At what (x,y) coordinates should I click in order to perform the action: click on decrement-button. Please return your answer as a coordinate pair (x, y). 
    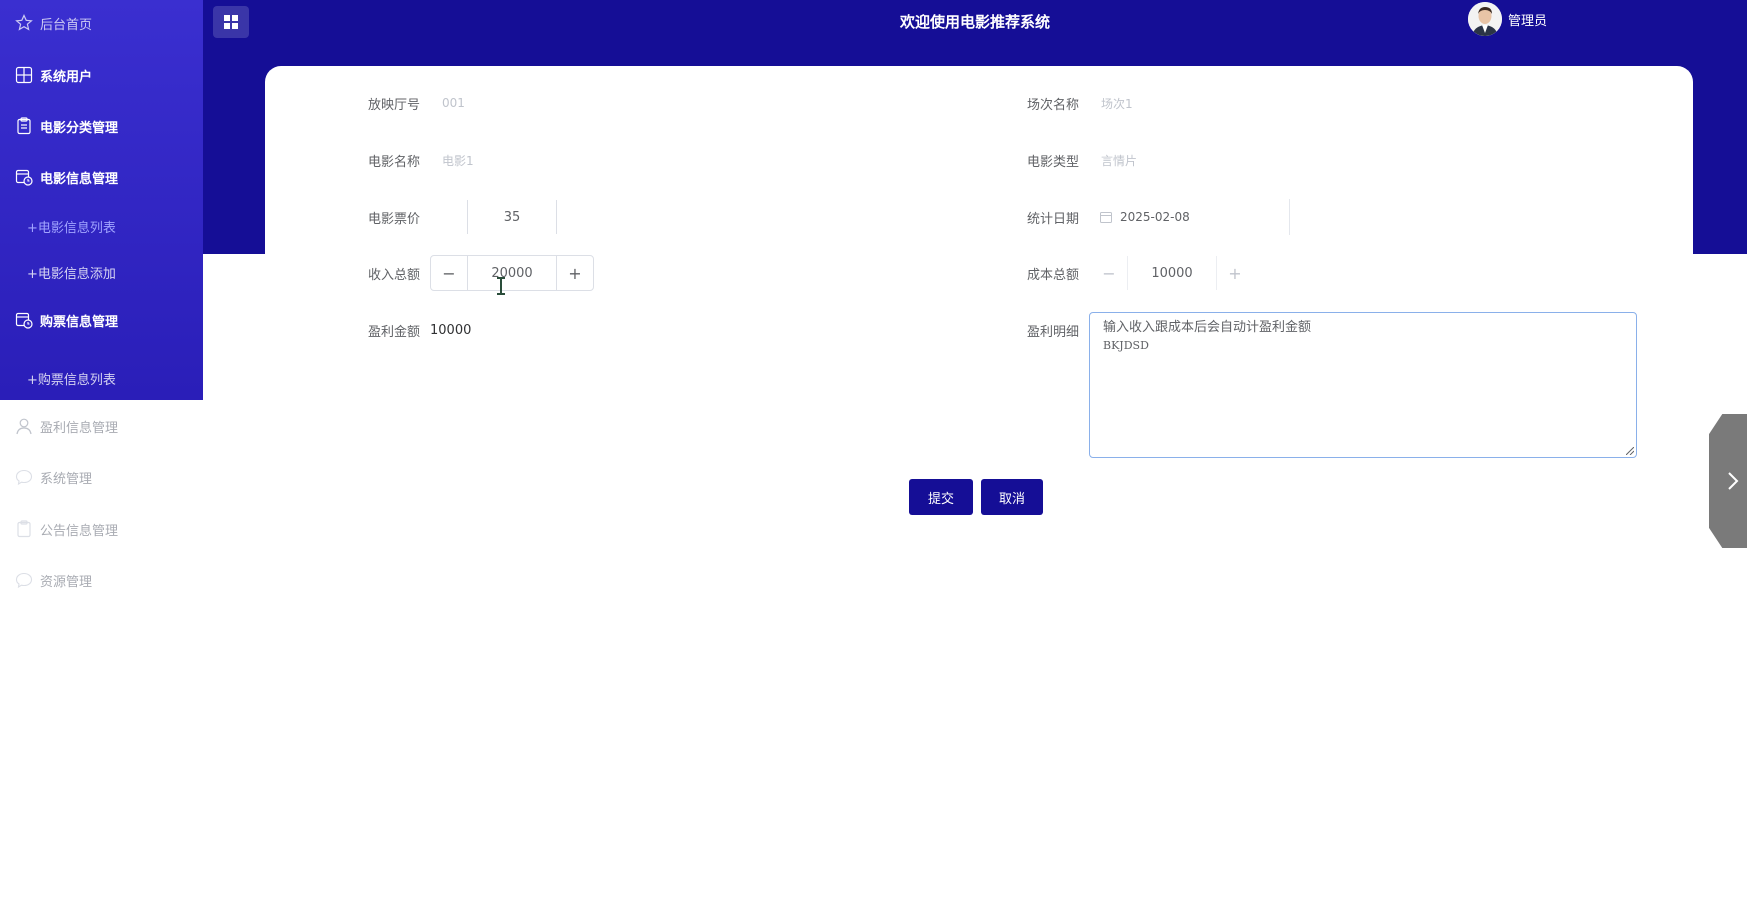
    Looking at the image, I should click on (449, 217).